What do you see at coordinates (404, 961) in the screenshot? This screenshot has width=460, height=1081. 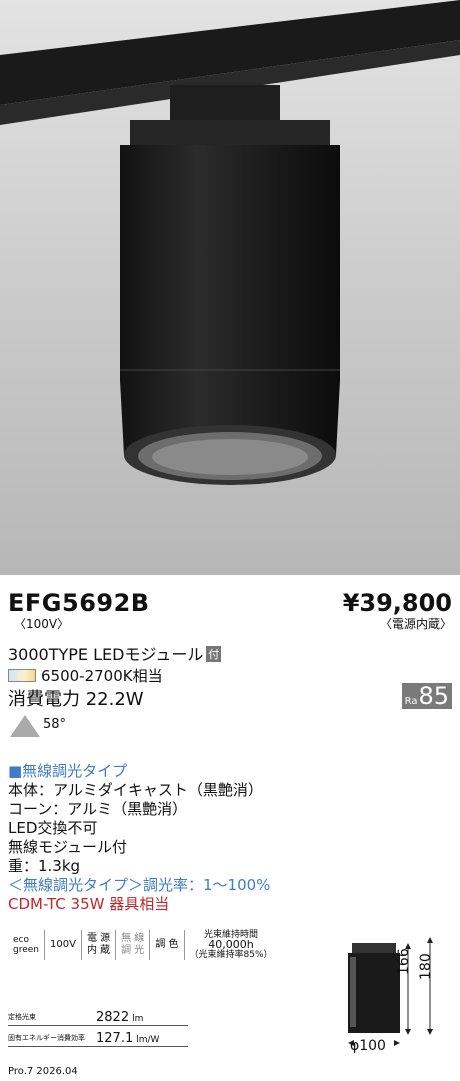 I see `height-body: 166` at bounding box center [404, 961].